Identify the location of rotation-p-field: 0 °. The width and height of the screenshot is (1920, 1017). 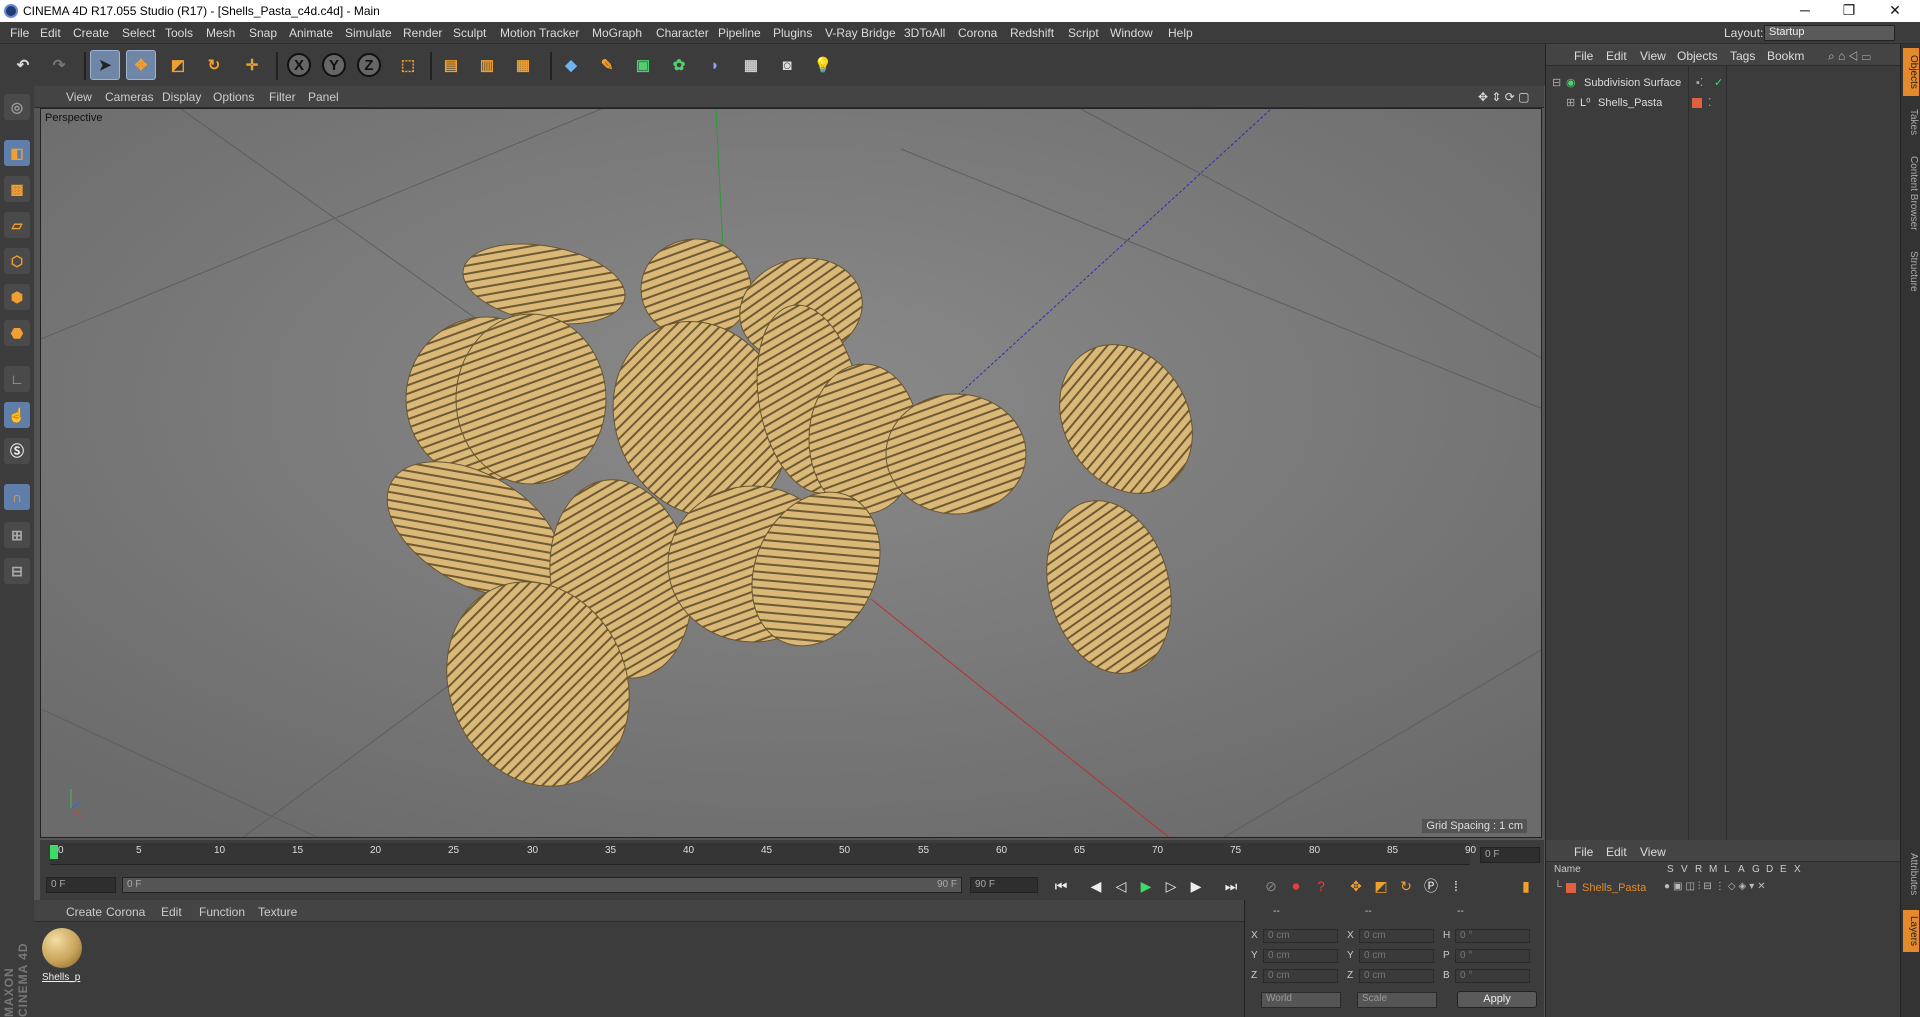
(1492, 956).